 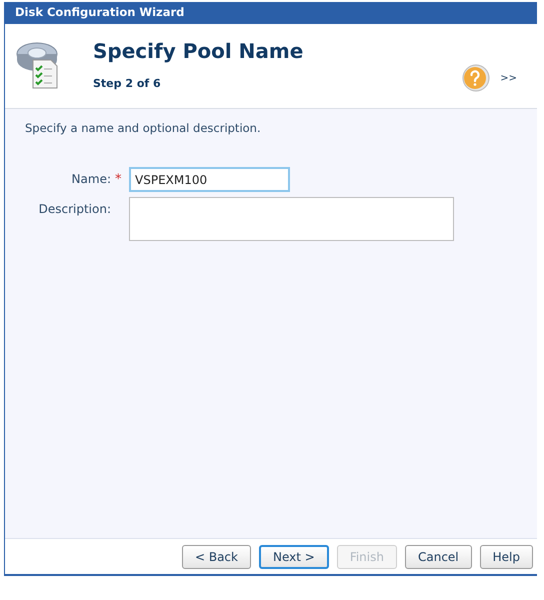 What do you see at coordinates (293, 556) in the screenshot?
I see `wizard-button: Next >` at bounding box center [293, 556].